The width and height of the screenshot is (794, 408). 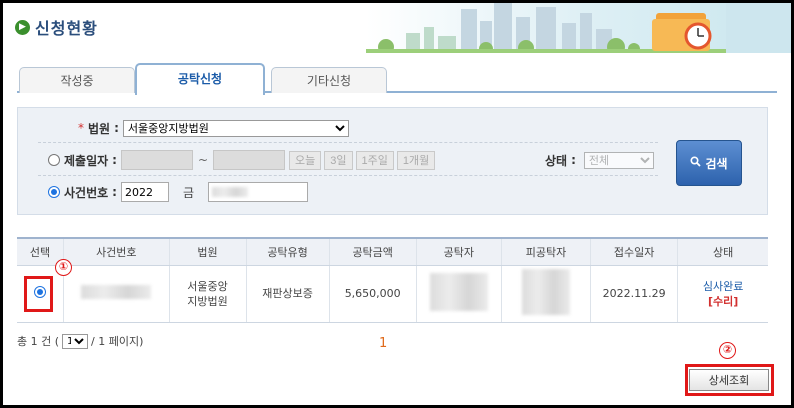 I want to click on col-header-case-number: 사건번호, so click(x=116, y=251).